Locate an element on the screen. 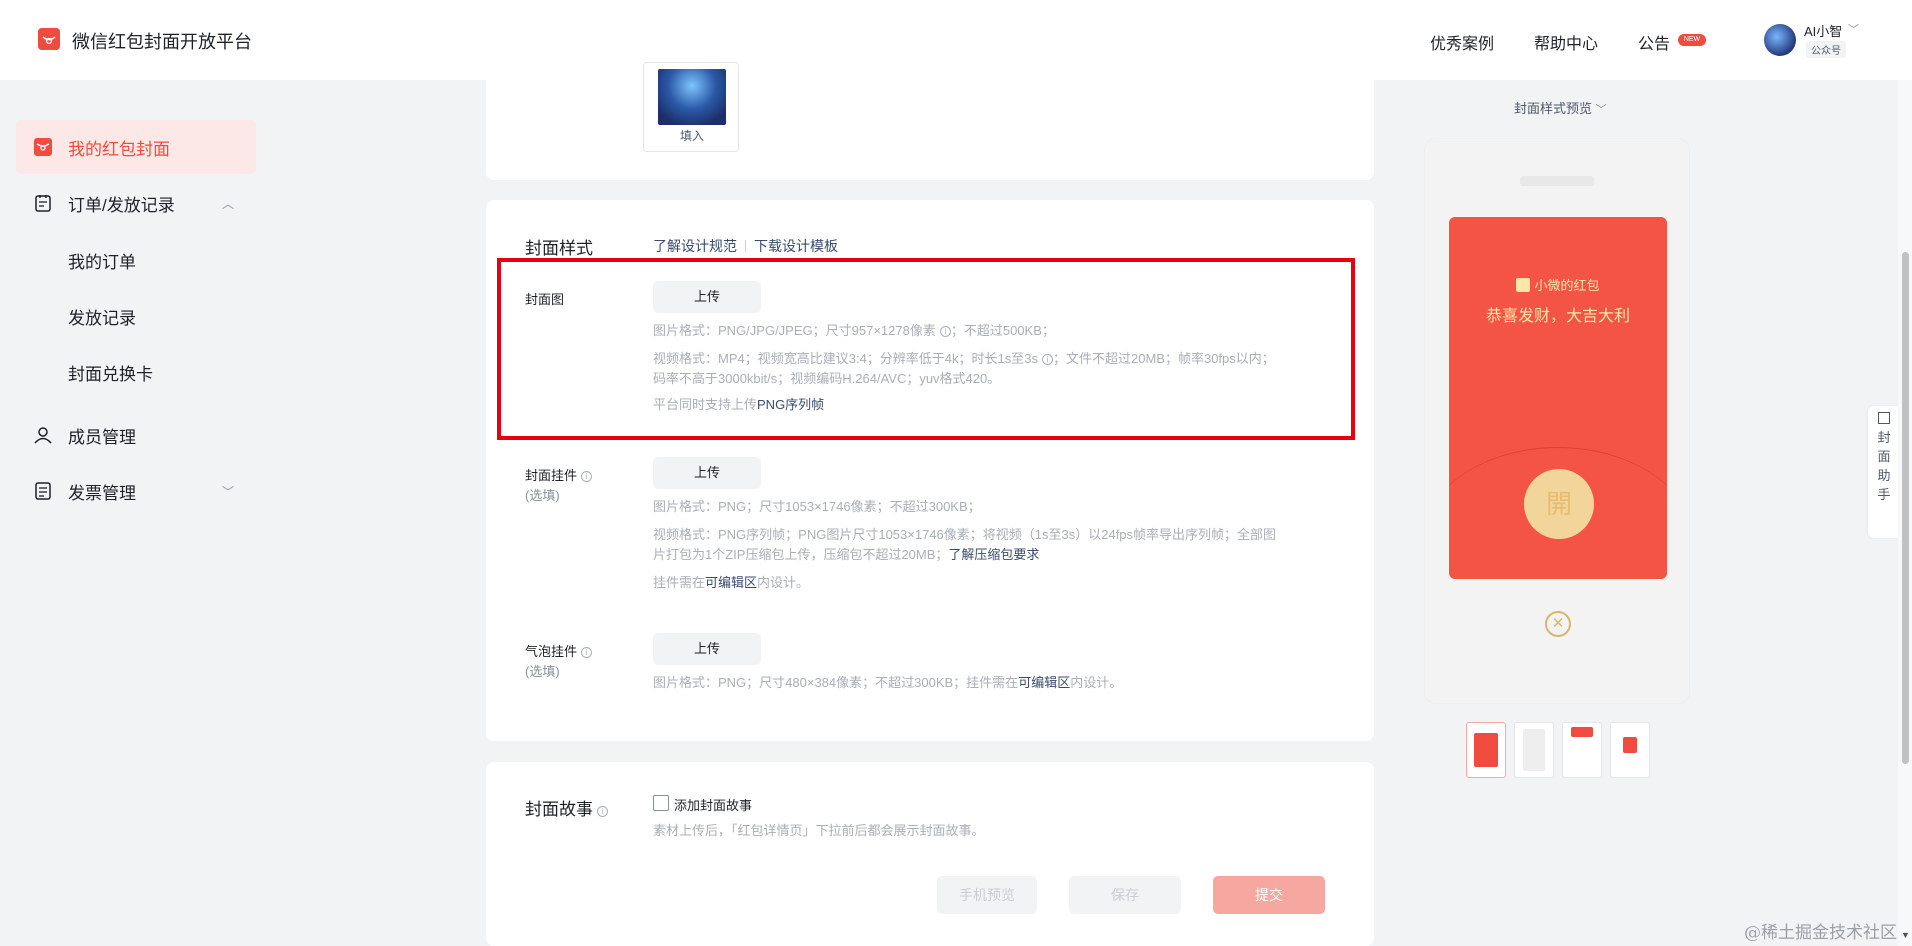  fill-in-thumbnail: 填入 is located at coordinates (691, 107).